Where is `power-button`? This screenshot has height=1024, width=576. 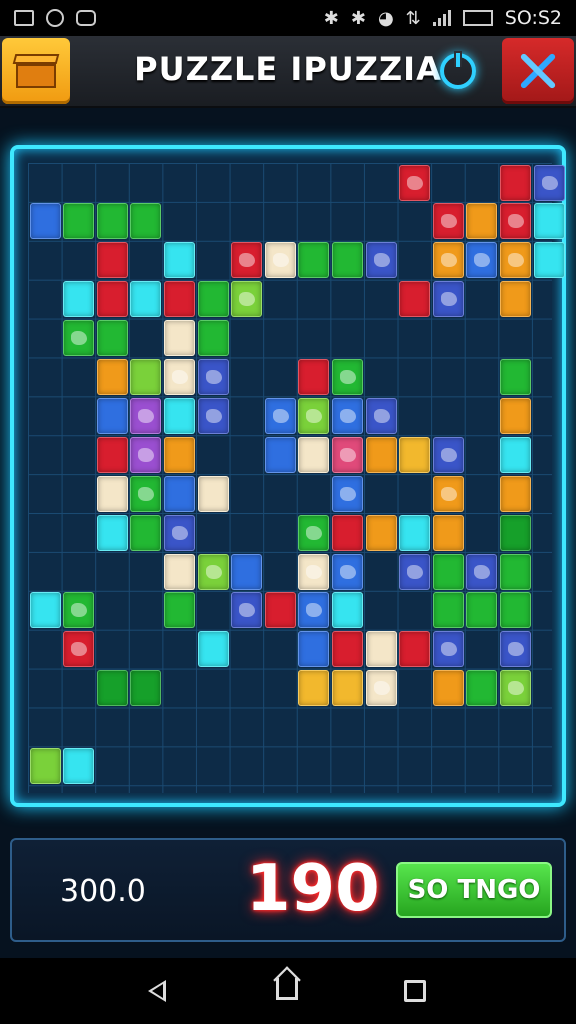 power-button is located at coordinates (458, 70).